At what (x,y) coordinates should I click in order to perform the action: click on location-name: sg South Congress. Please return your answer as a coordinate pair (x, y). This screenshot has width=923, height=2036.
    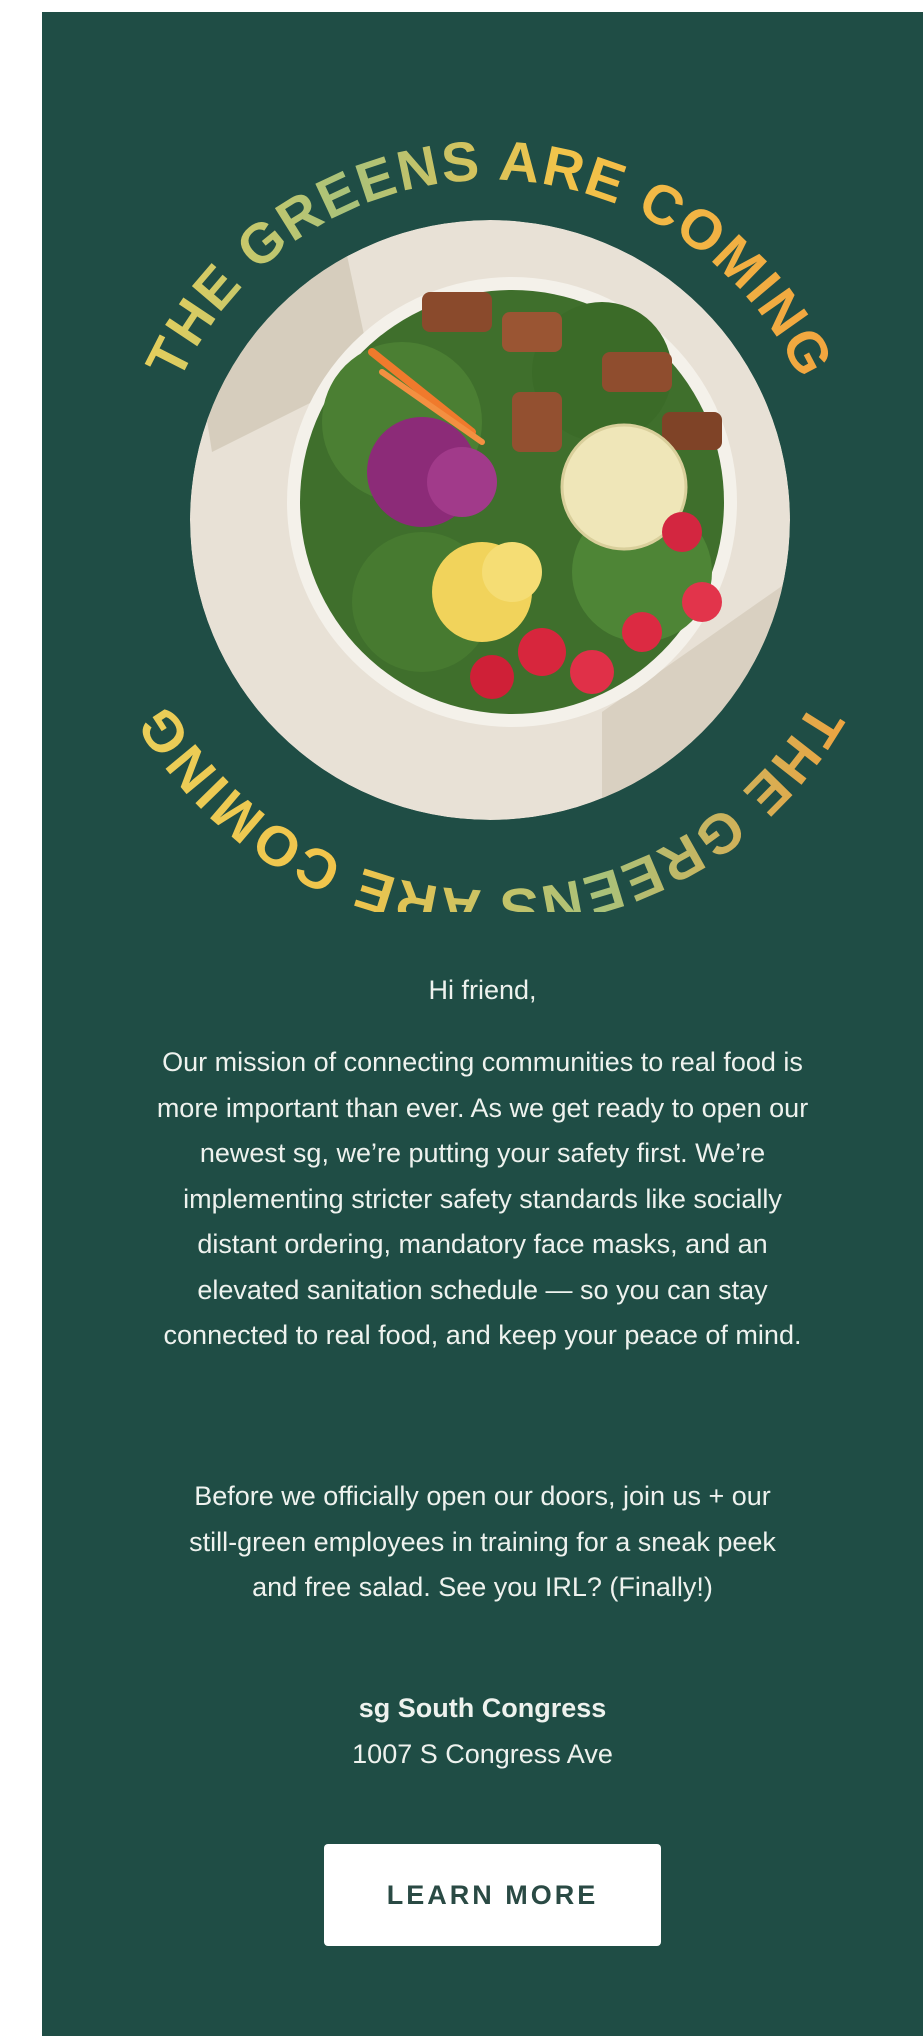
    Looking at the image, I should click on (482, 1708).